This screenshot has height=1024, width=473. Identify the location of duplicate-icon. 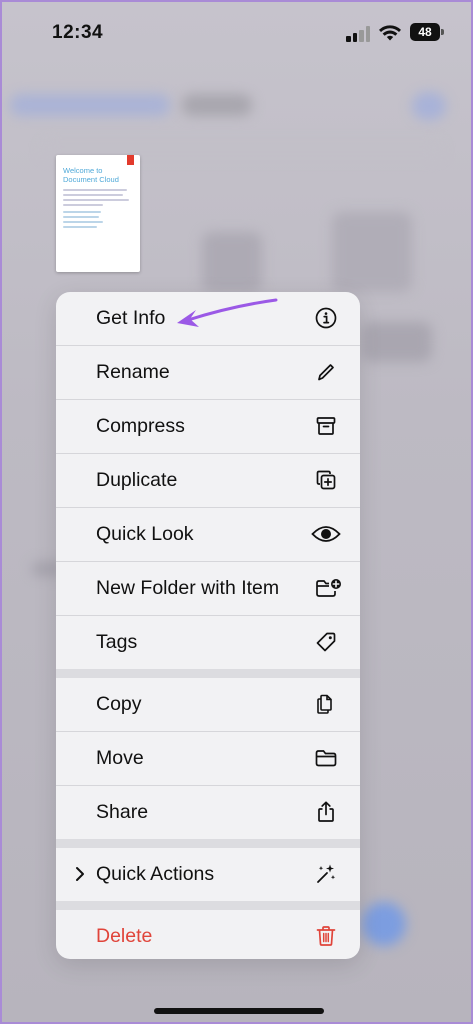
(326, 480).